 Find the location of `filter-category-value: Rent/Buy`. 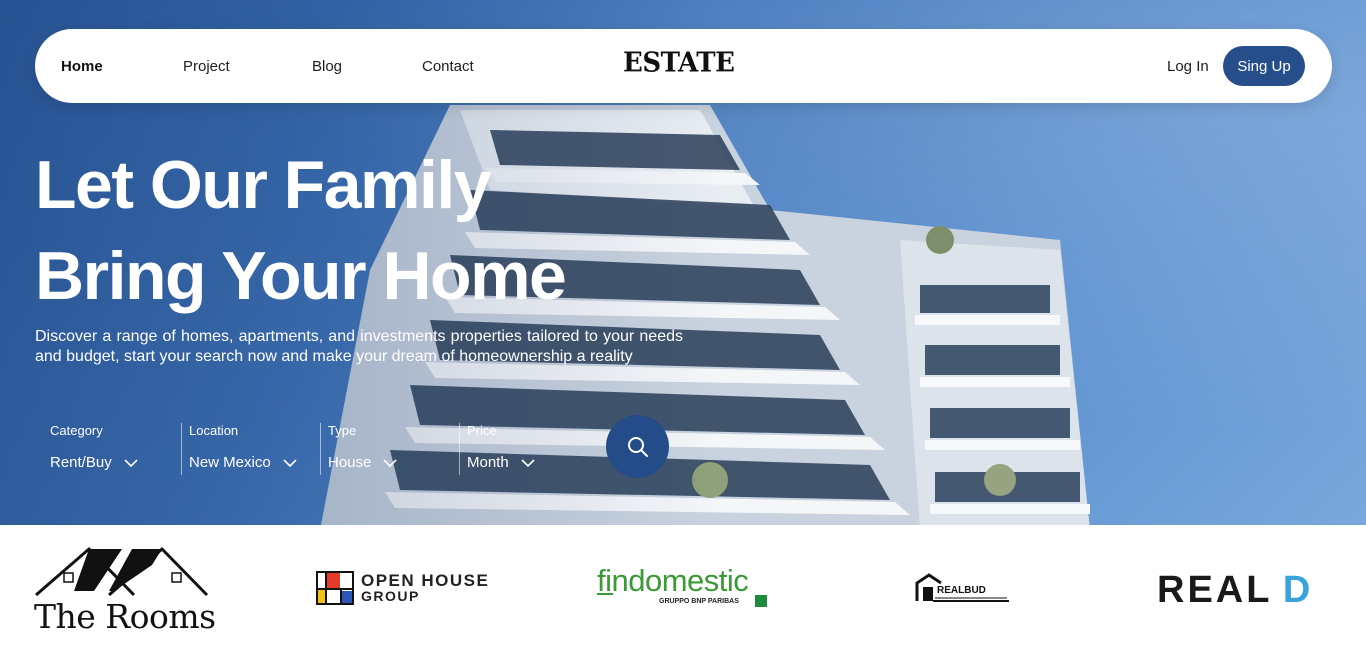

filter-category-value: Rent/Buy is located at coordinates (81, 462).